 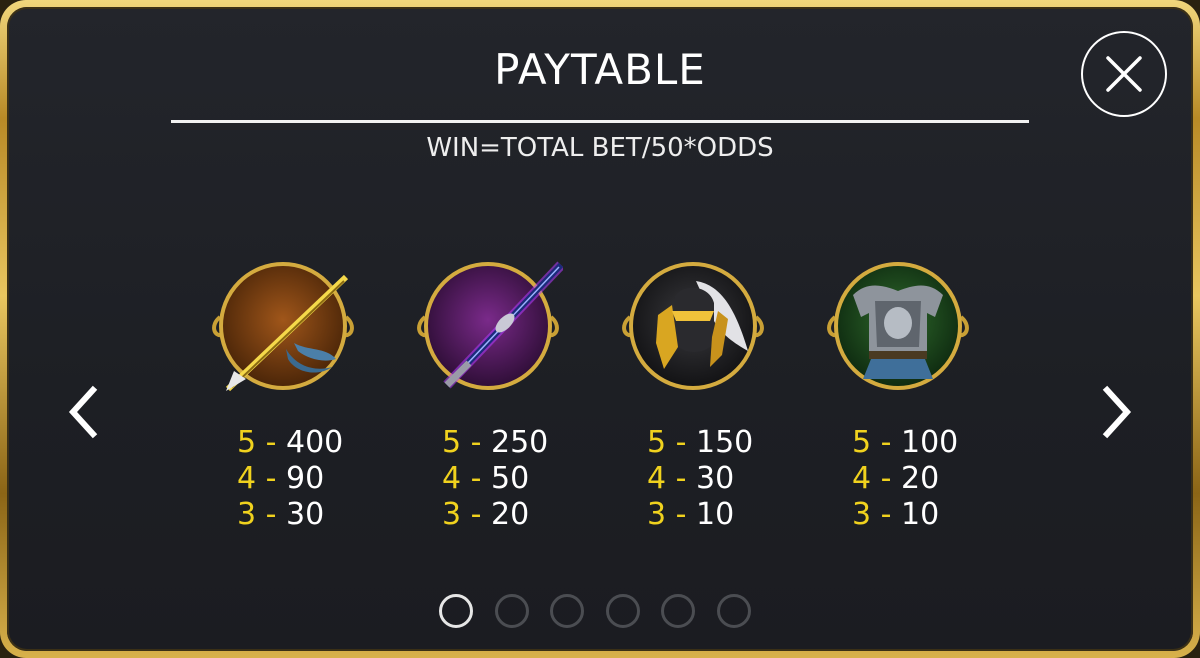 I want to click on golden-spear-icon, so click(x=283, y=327).